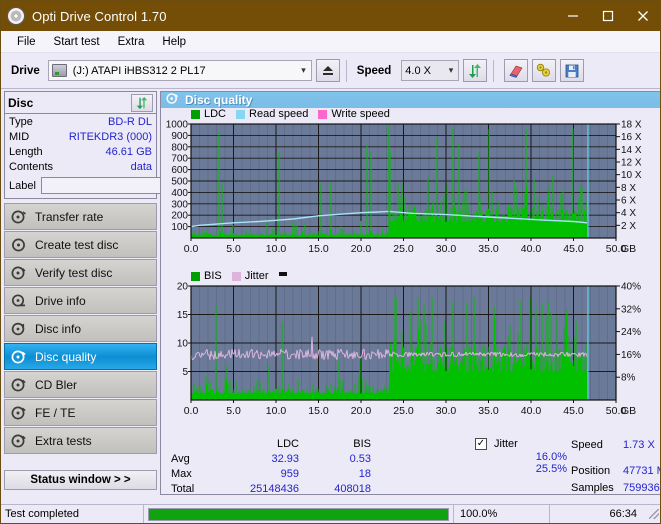 The image size is (661, 524). I want to click on menu-item-help: Help, so click(174, 42).